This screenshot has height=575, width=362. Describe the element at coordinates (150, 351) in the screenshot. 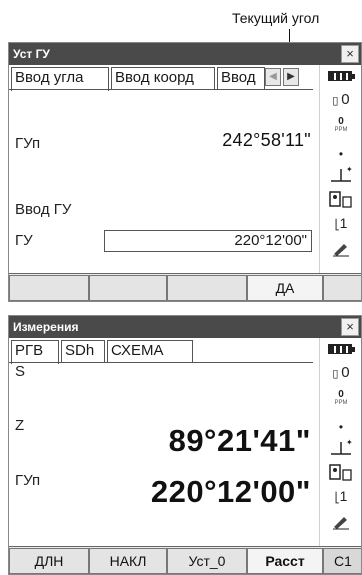

I see `tab-scheme: СХЕМА` at that location.